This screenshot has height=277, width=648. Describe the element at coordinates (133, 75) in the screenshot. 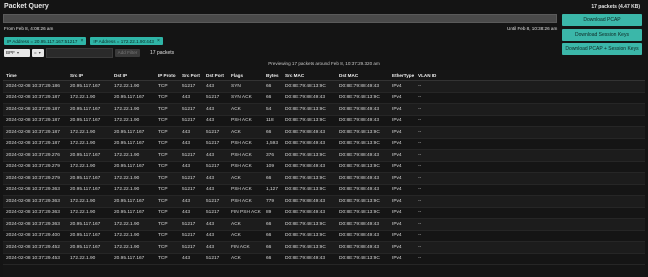

I see `column-header: Dst IP` at that location.